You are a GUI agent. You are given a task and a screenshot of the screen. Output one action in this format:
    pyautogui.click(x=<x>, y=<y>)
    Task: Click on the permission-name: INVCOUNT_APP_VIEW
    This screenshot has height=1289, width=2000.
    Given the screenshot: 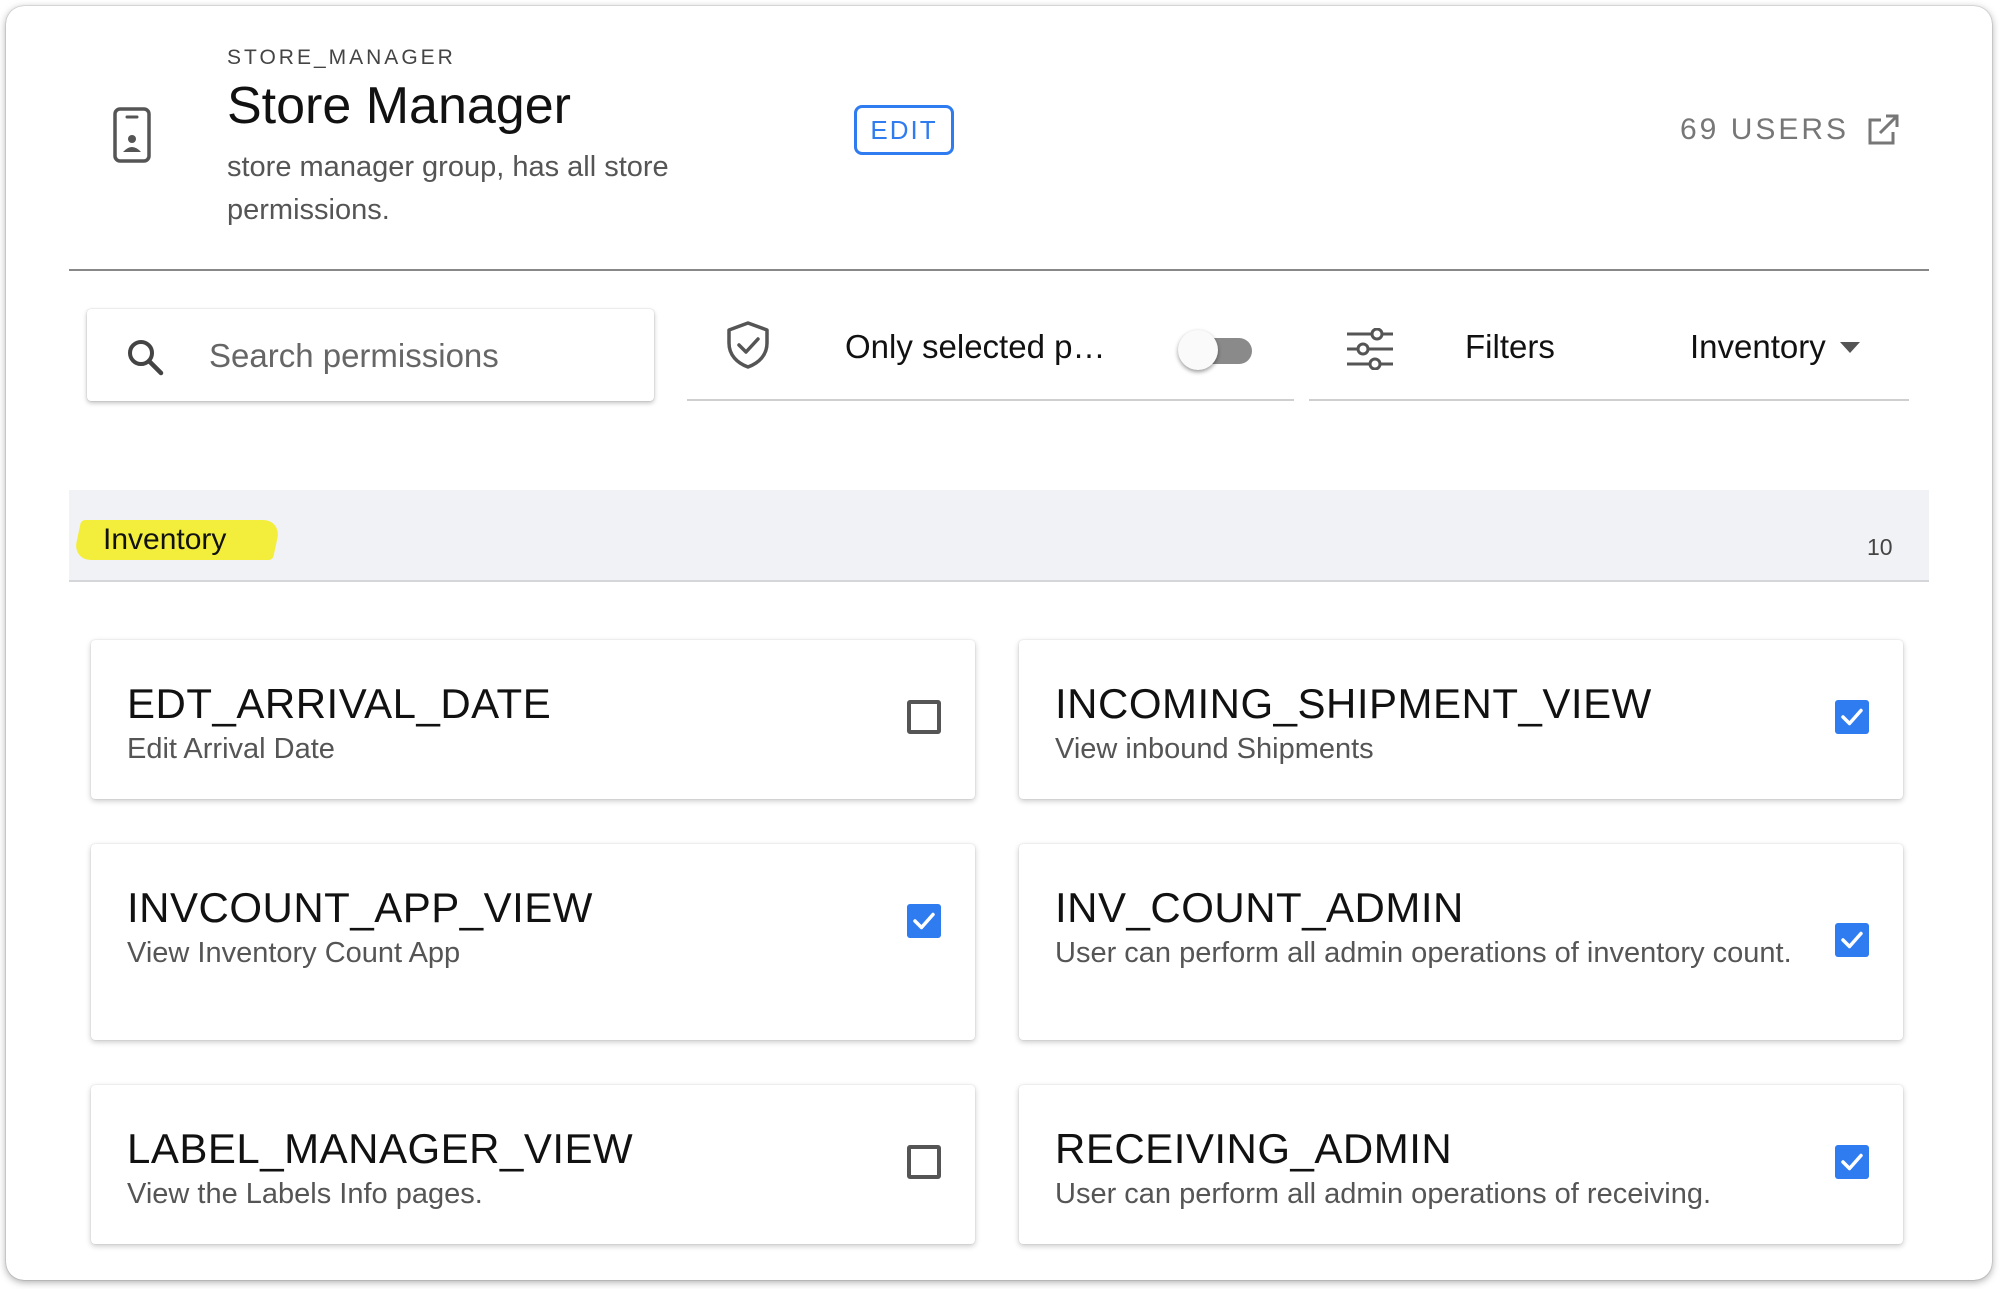 What is the action you would take?
    pyautogui.click(x=360, y=907)
    